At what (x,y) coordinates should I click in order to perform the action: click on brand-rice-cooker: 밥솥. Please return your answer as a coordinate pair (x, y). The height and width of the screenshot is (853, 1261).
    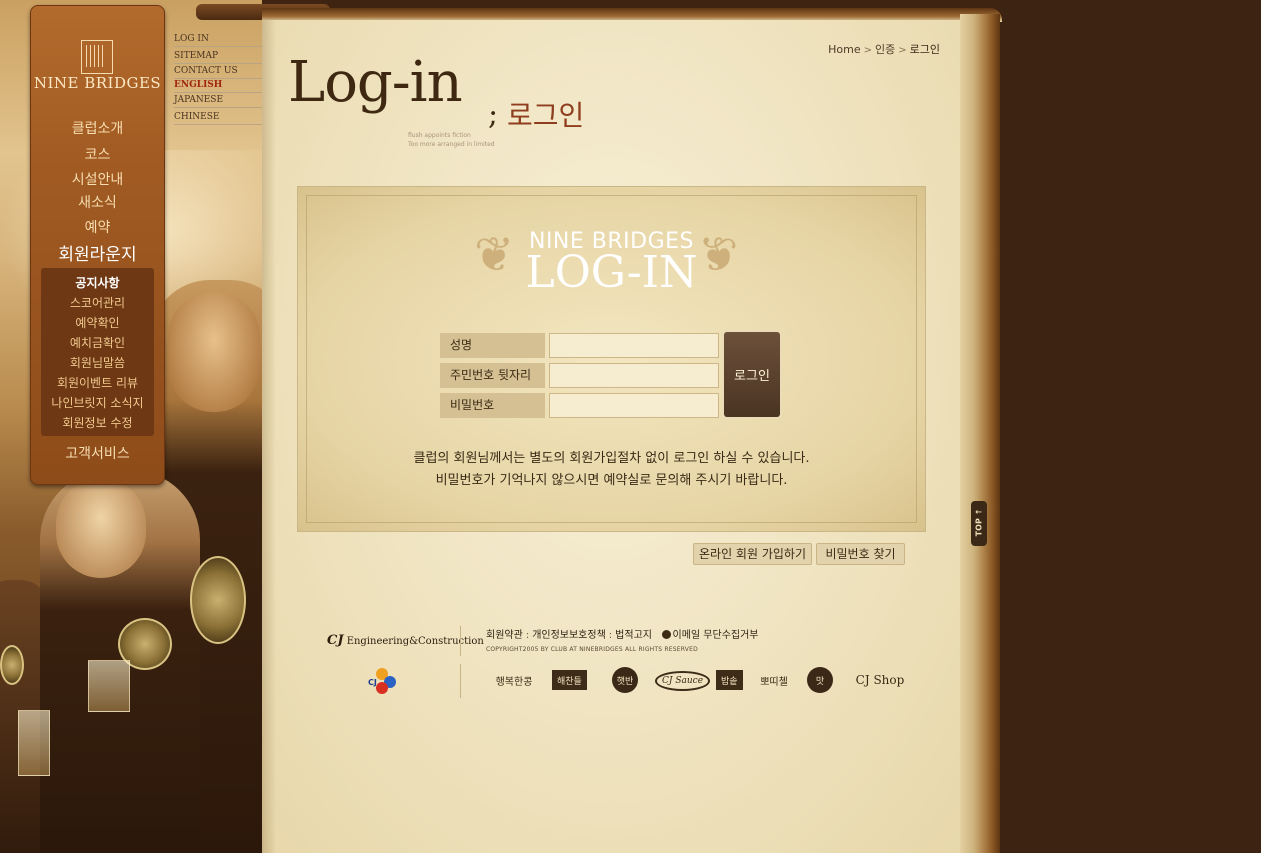
    Looking at the image, I should click on (729, 680).